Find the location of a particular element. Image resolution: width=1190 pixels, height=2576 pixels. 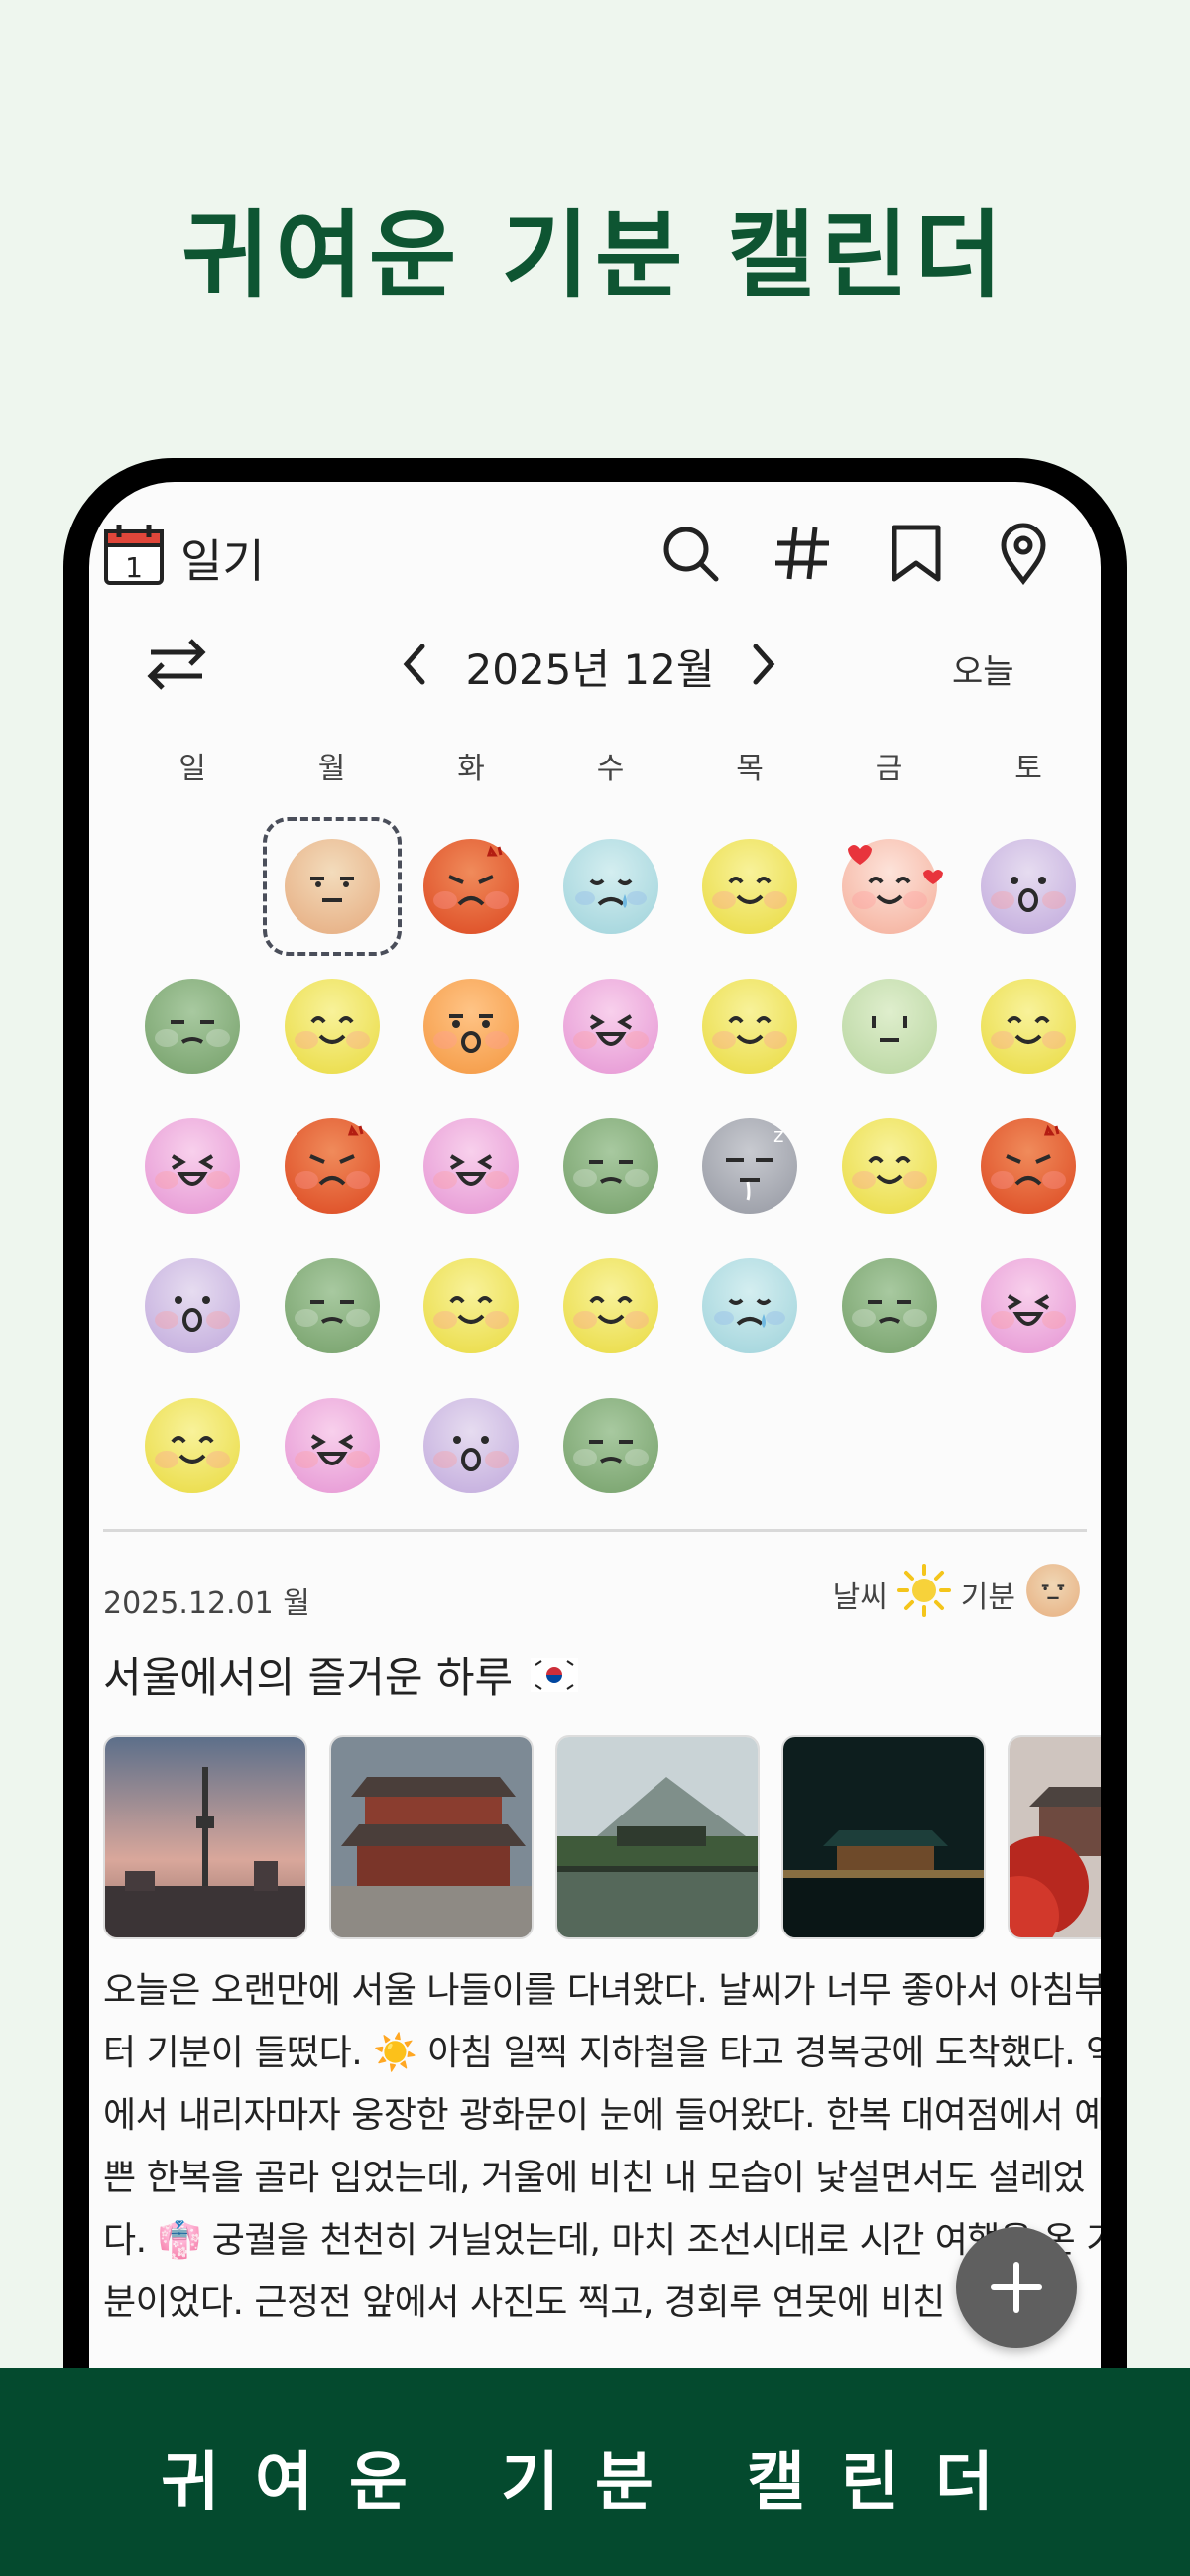

month-navigation: 2025년 12월 오늘 is located at coordinates (595, 666).